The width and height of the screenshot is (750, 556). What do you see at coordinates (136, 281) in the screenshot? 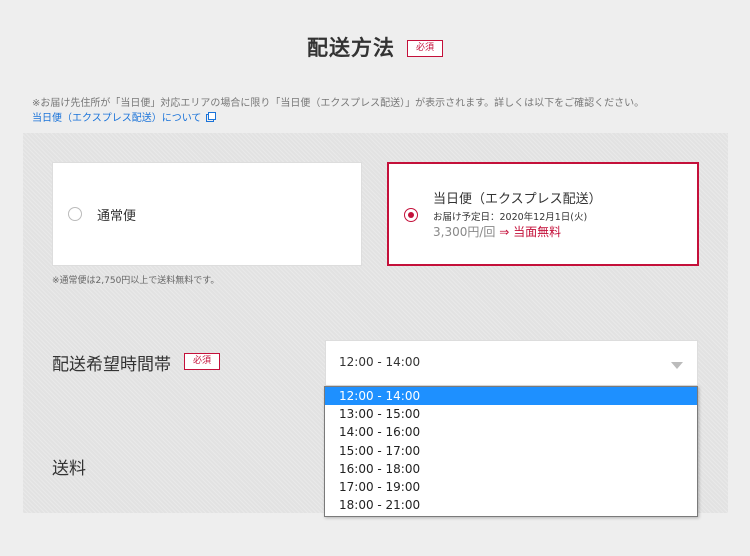
I see `normal-shipping-note: ※通常便は2,750円以上で送料無料です。` at bounding box center [136, 281].